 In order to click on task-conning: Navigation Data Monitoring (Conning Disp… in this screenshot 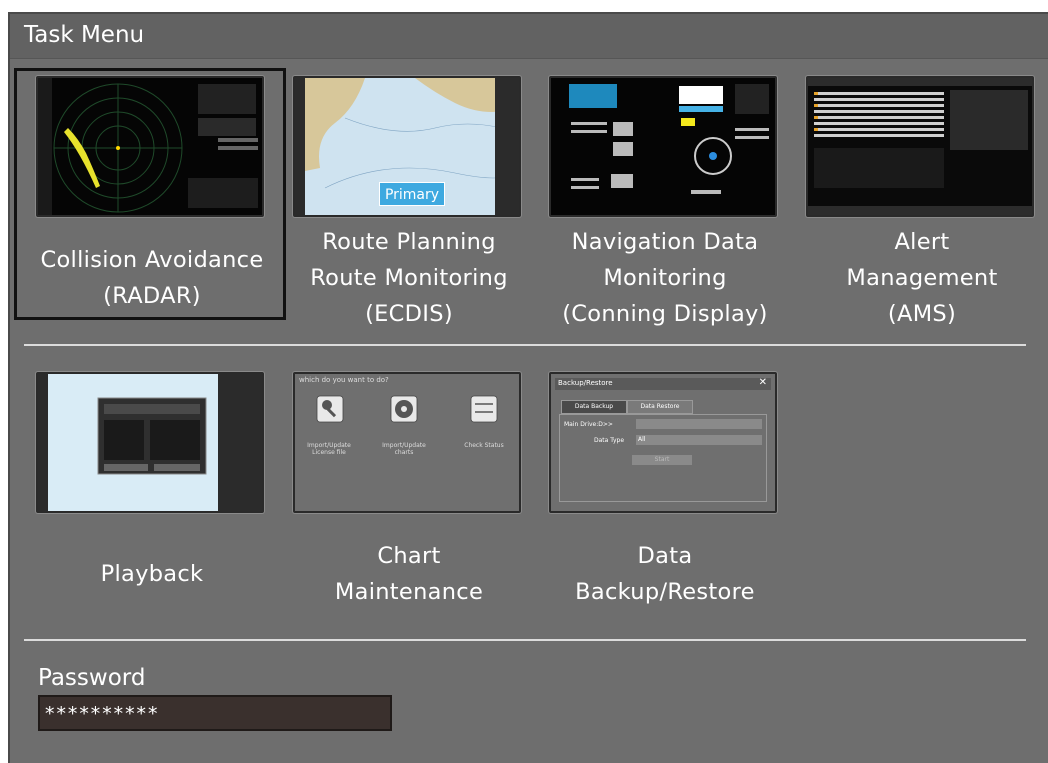, I will do `click(665, 209)`.